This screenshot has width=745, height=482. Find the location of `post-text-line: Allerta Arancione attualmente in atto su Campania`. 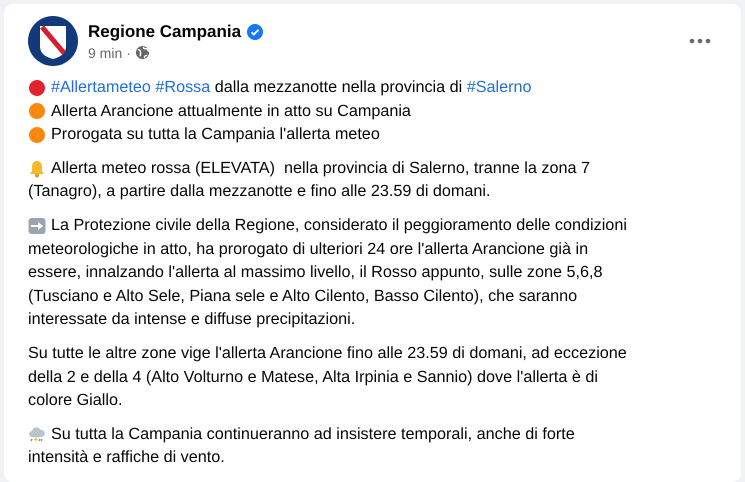

post-text-line: Allerta Arancione attualmente in atto su Campania is located at coordinates (231, 111).